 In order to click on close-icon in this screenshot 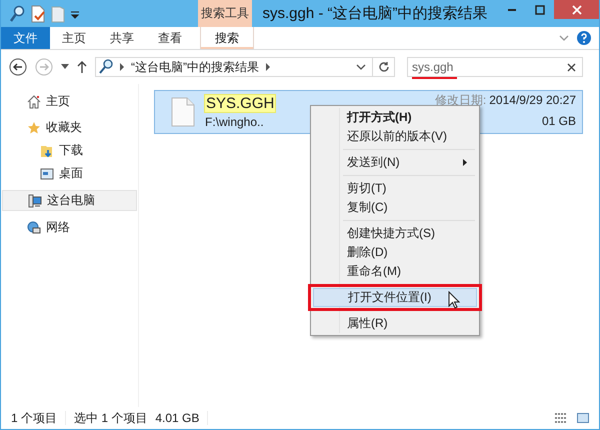, I will do `click(577, 9)`.